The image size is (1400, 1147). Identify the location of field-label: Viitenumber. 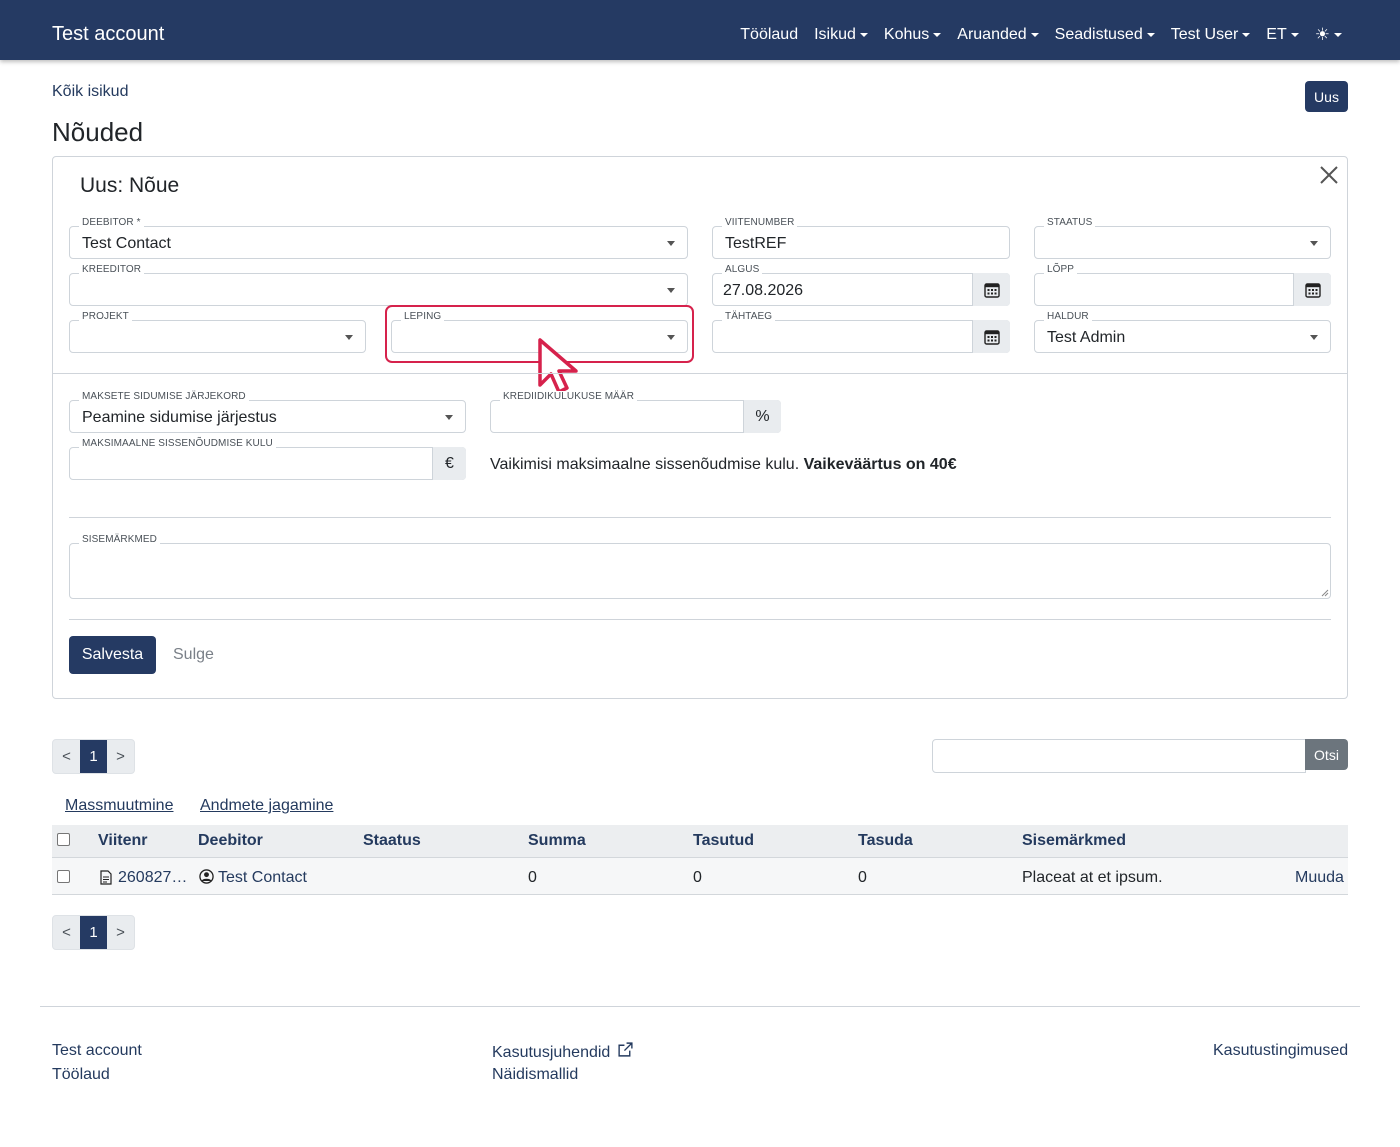
(760, 223).